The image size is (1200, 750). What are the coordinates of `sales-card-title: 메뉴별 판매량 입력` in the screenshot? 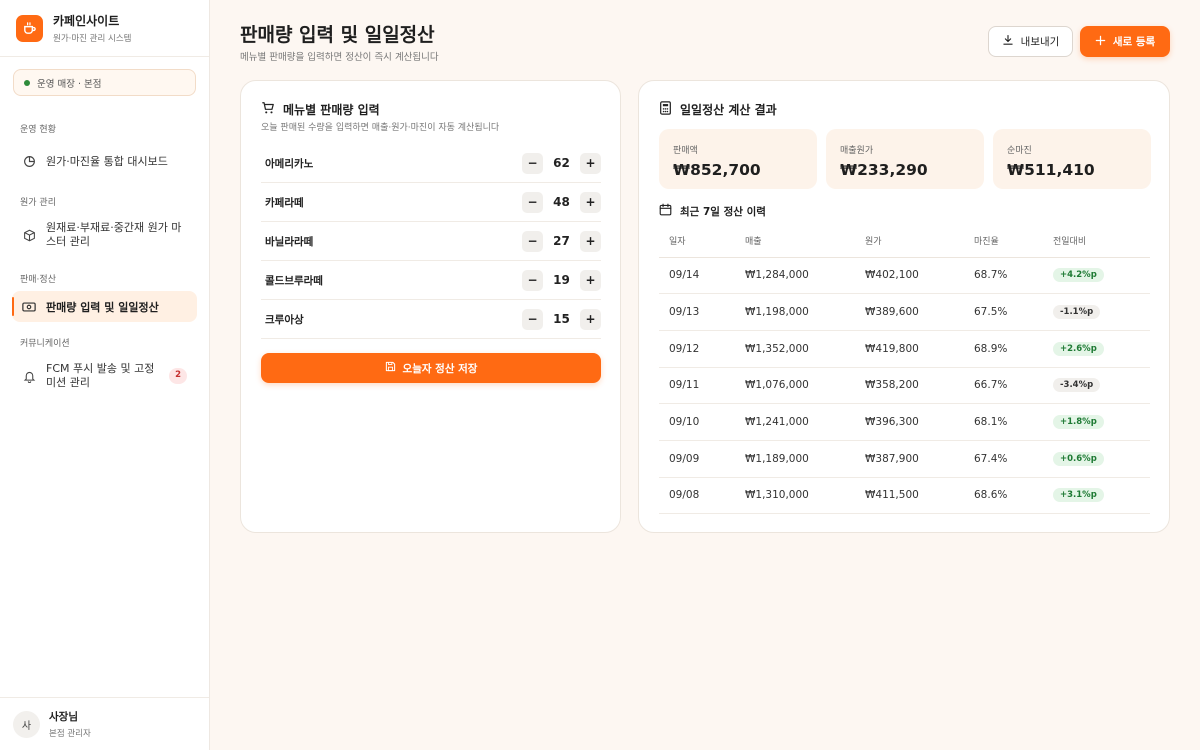 It's located at (331, 110).